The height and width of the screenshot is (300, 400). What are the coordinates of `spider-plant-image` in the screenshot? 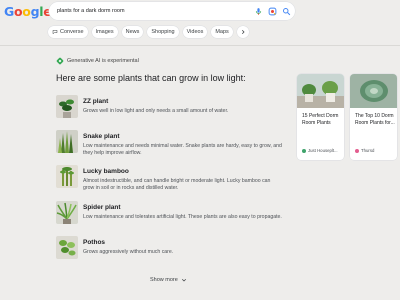 It's located at (67, 212).